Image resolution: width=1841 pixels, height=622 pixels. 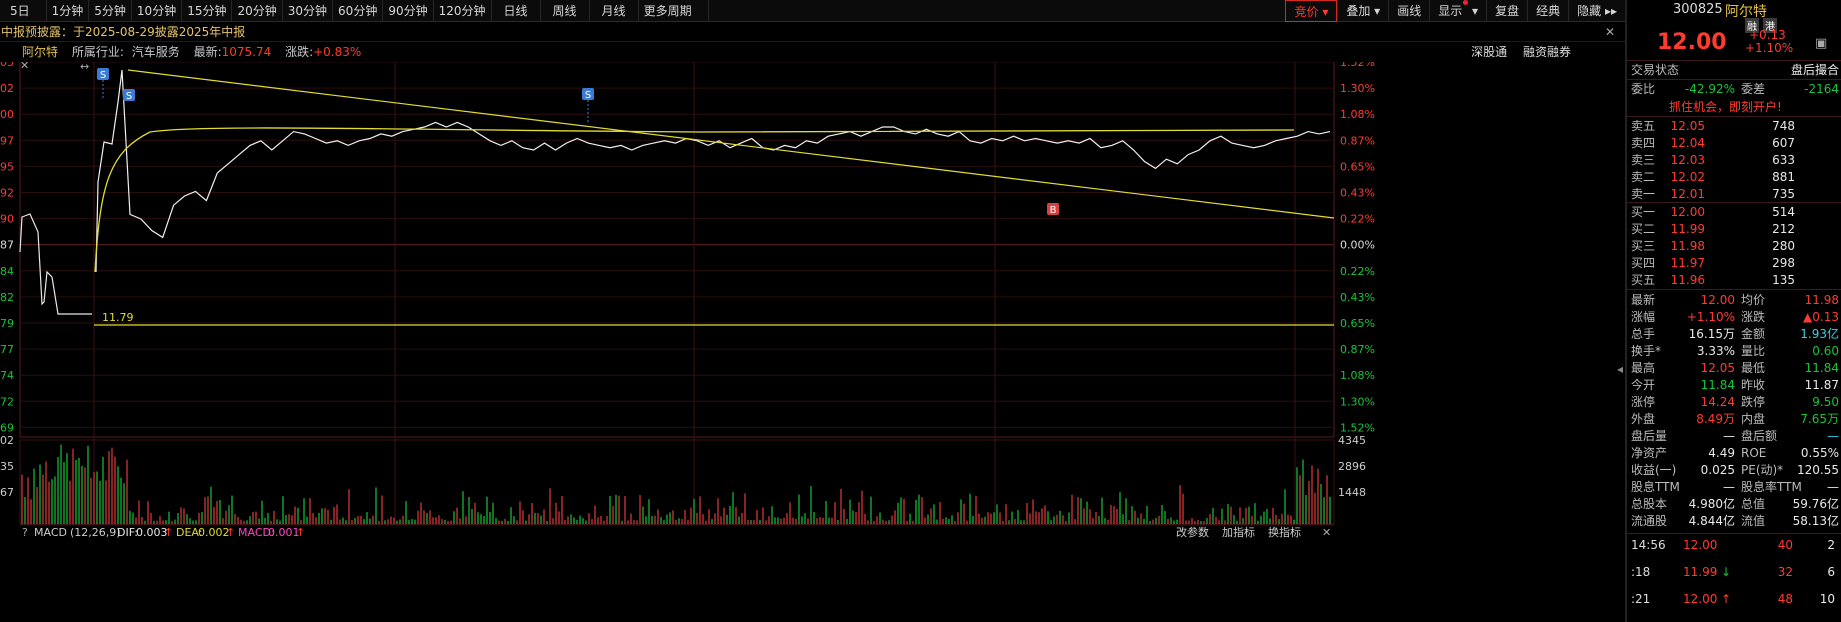 I want to click on buy-level-row: 买五 11.96 135, so click(x=1735, y=280).